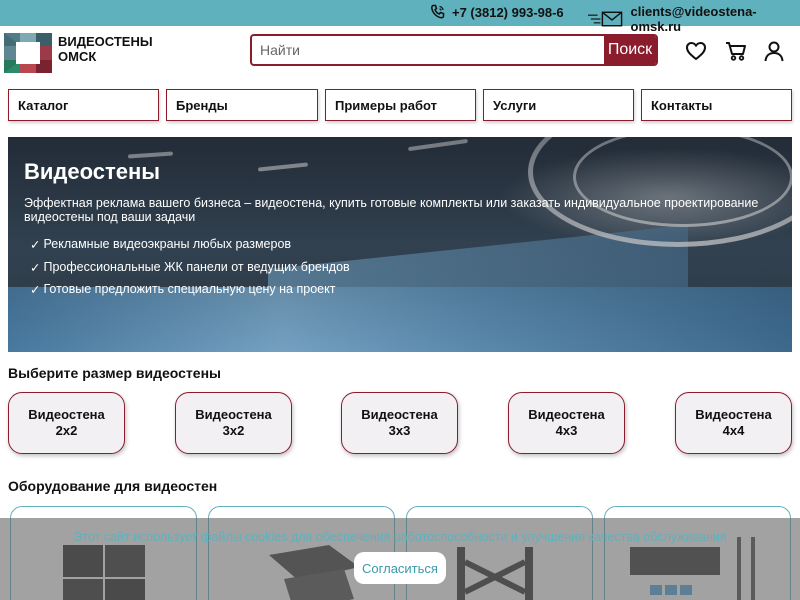 This screenshot has width=800, height=600. I want to click on size-button-value: 4x3, so click(566, 430).